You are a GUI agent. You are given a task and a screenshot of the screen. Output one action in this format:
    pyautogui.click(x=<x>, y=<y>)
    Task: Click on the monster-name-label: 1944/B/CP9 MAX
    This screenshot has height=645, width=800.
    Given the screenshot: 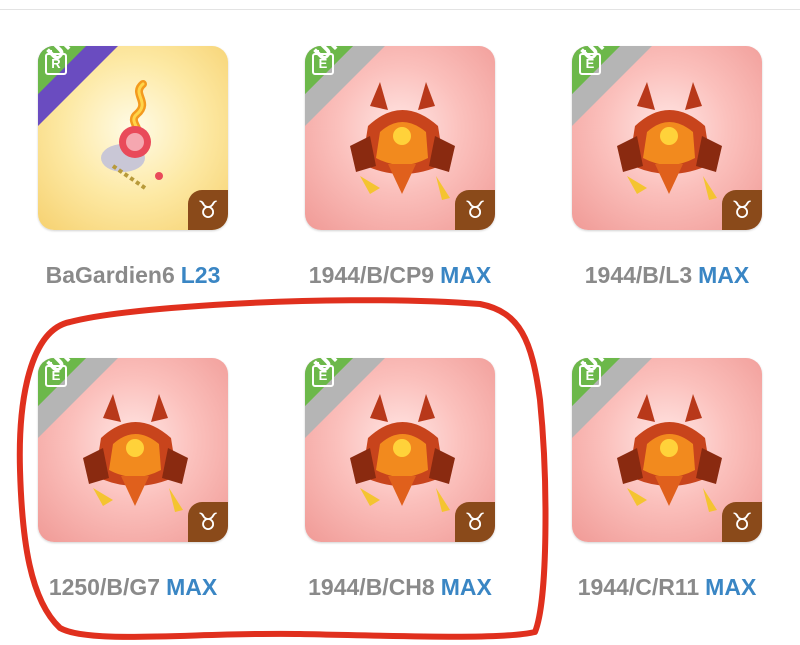 What is the action you would take?
    pyautogui.click(x=400, y=275)
    